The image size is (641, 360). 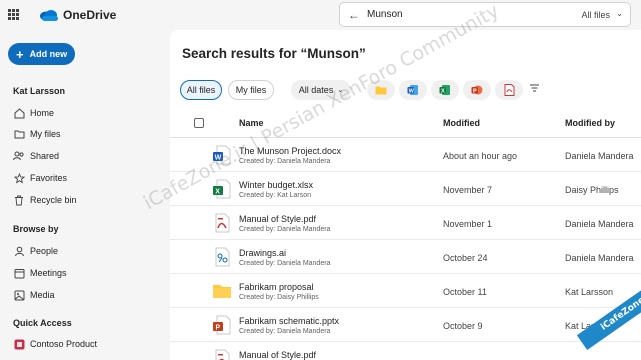 What do you see at coordinates (201, 90) in the screenshot?
I see `filter-all-files: All files` at bounding box center [201, 90].